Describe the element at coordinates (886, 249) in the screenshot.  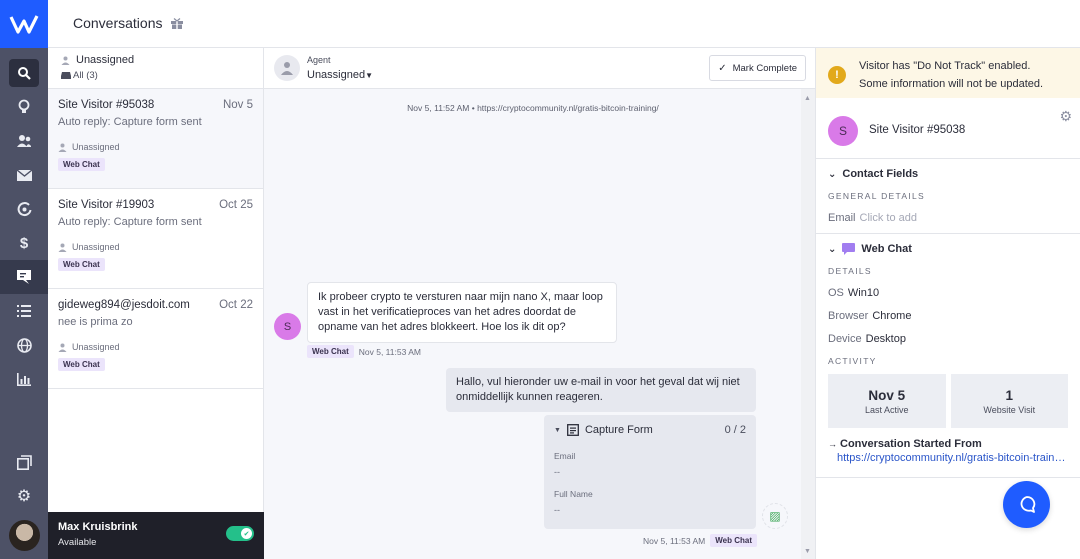
I see `web-chat-title: Web Chat` at that location.